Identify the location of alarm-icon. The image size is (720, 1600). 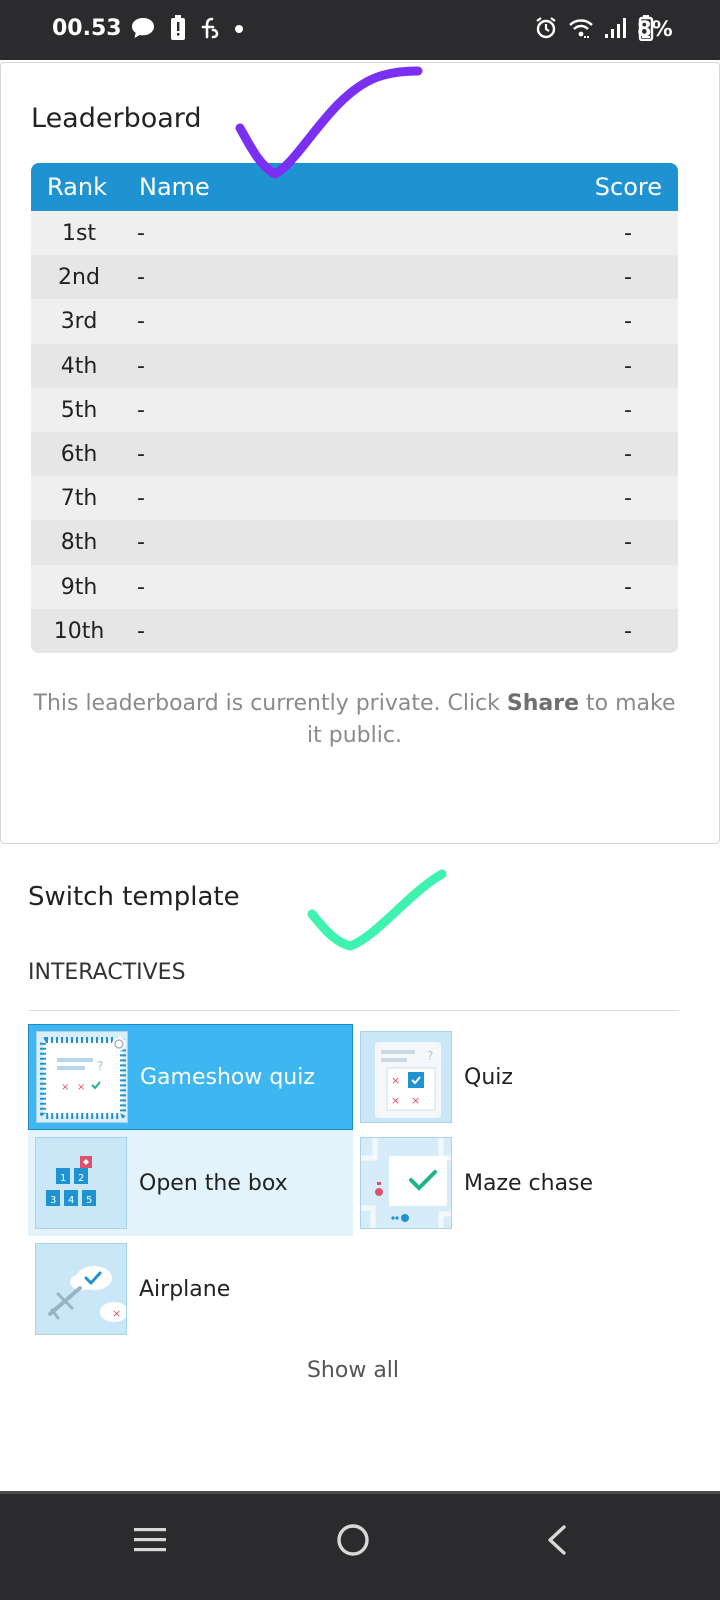
(546, 30).